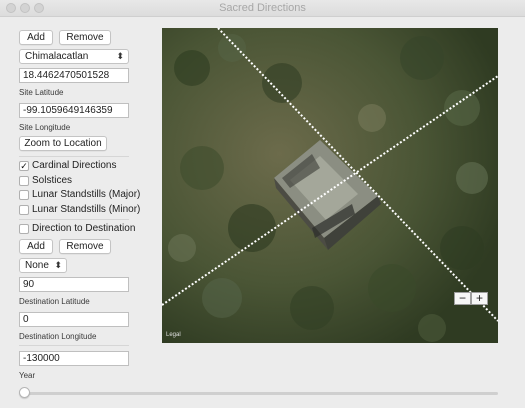 This screenshot has width=525, height=408. Describe the element at coordinates (462, 298) in the screenshot. I see `zoom-out-button: −` at that location.